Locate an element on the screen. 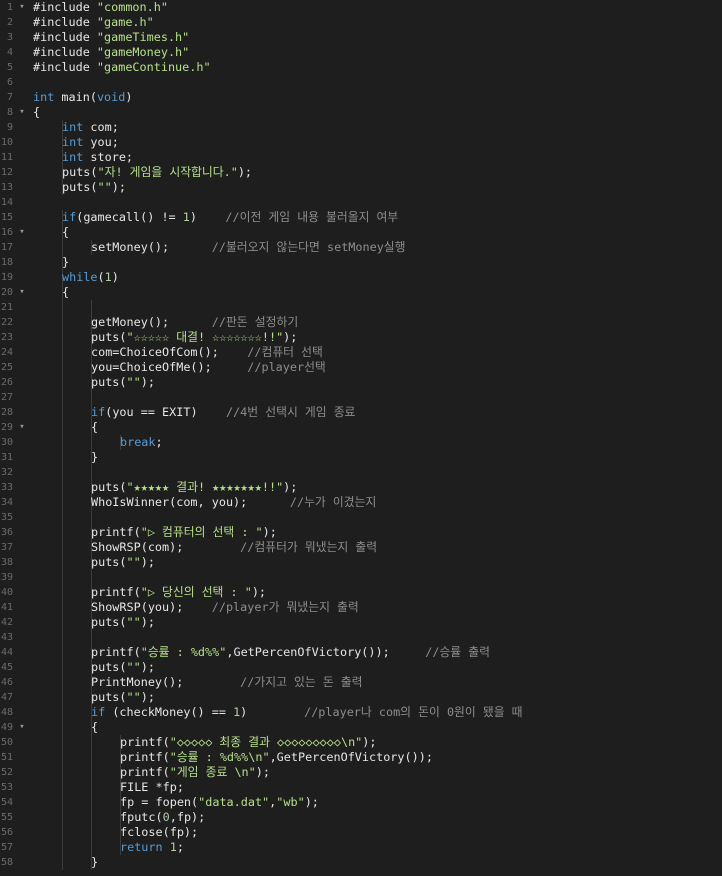 This screenshot has width=722, height=876. code-line: 5 #include "gameContinue.h" is located at coordinates (361, 67).